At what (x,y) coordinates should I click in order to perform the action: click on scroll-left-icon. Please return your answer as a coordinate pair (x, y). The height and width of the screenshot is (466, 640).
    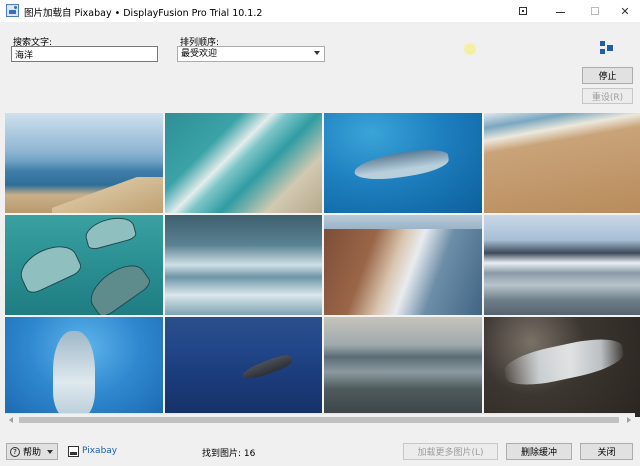
    Looking at the image, I should click on (11, 420).